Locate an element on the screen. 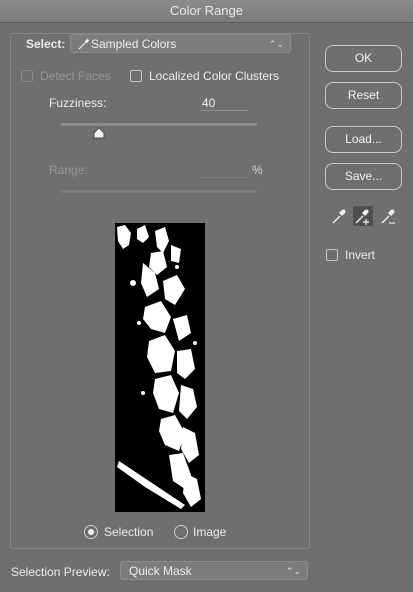 Image resolution: width=413 pixels, height=592 pixels. detect-faces-label: Detect Faces is located at coordinates (75, 76).